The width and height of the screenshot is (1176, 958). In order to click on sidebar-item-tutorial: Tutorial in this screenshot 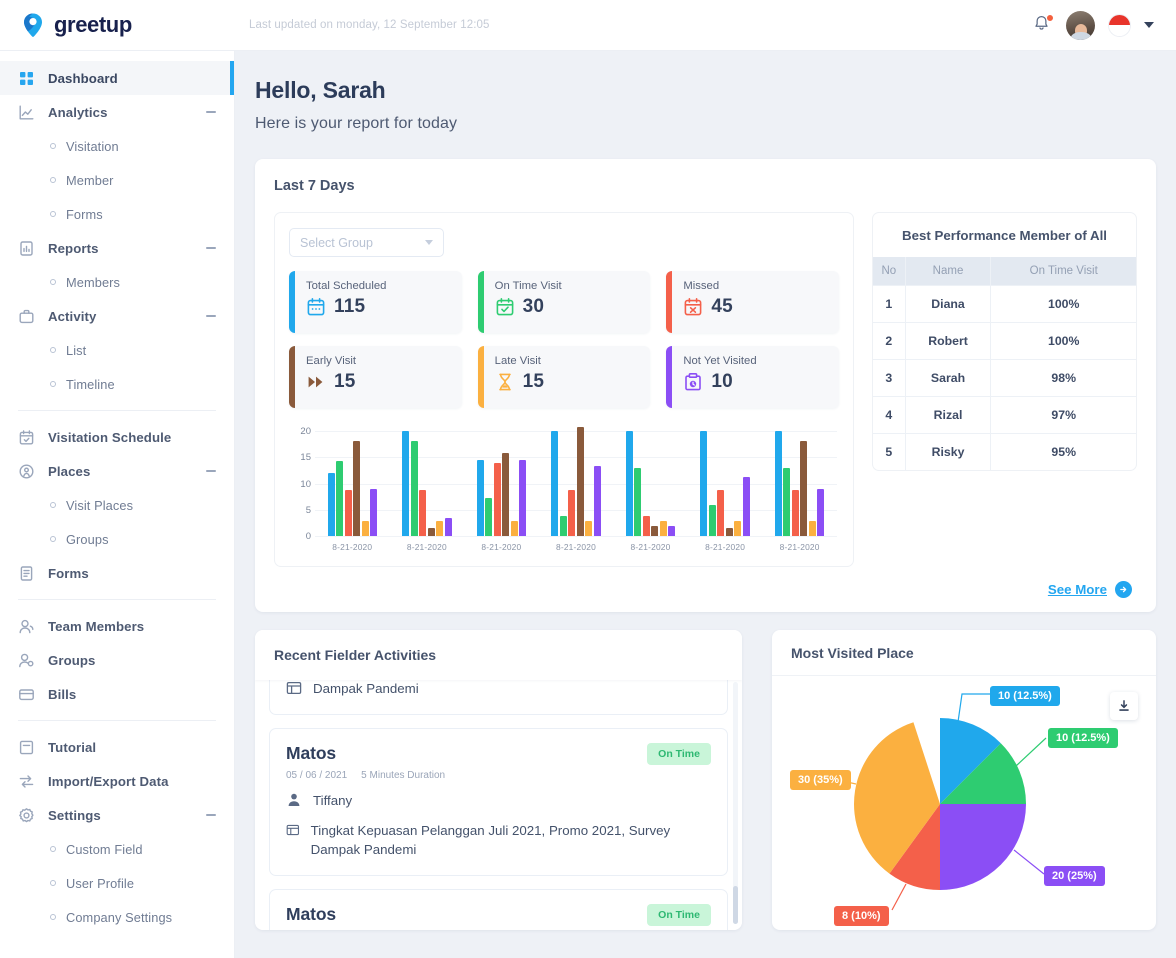, I will do `click(117, 747)`.